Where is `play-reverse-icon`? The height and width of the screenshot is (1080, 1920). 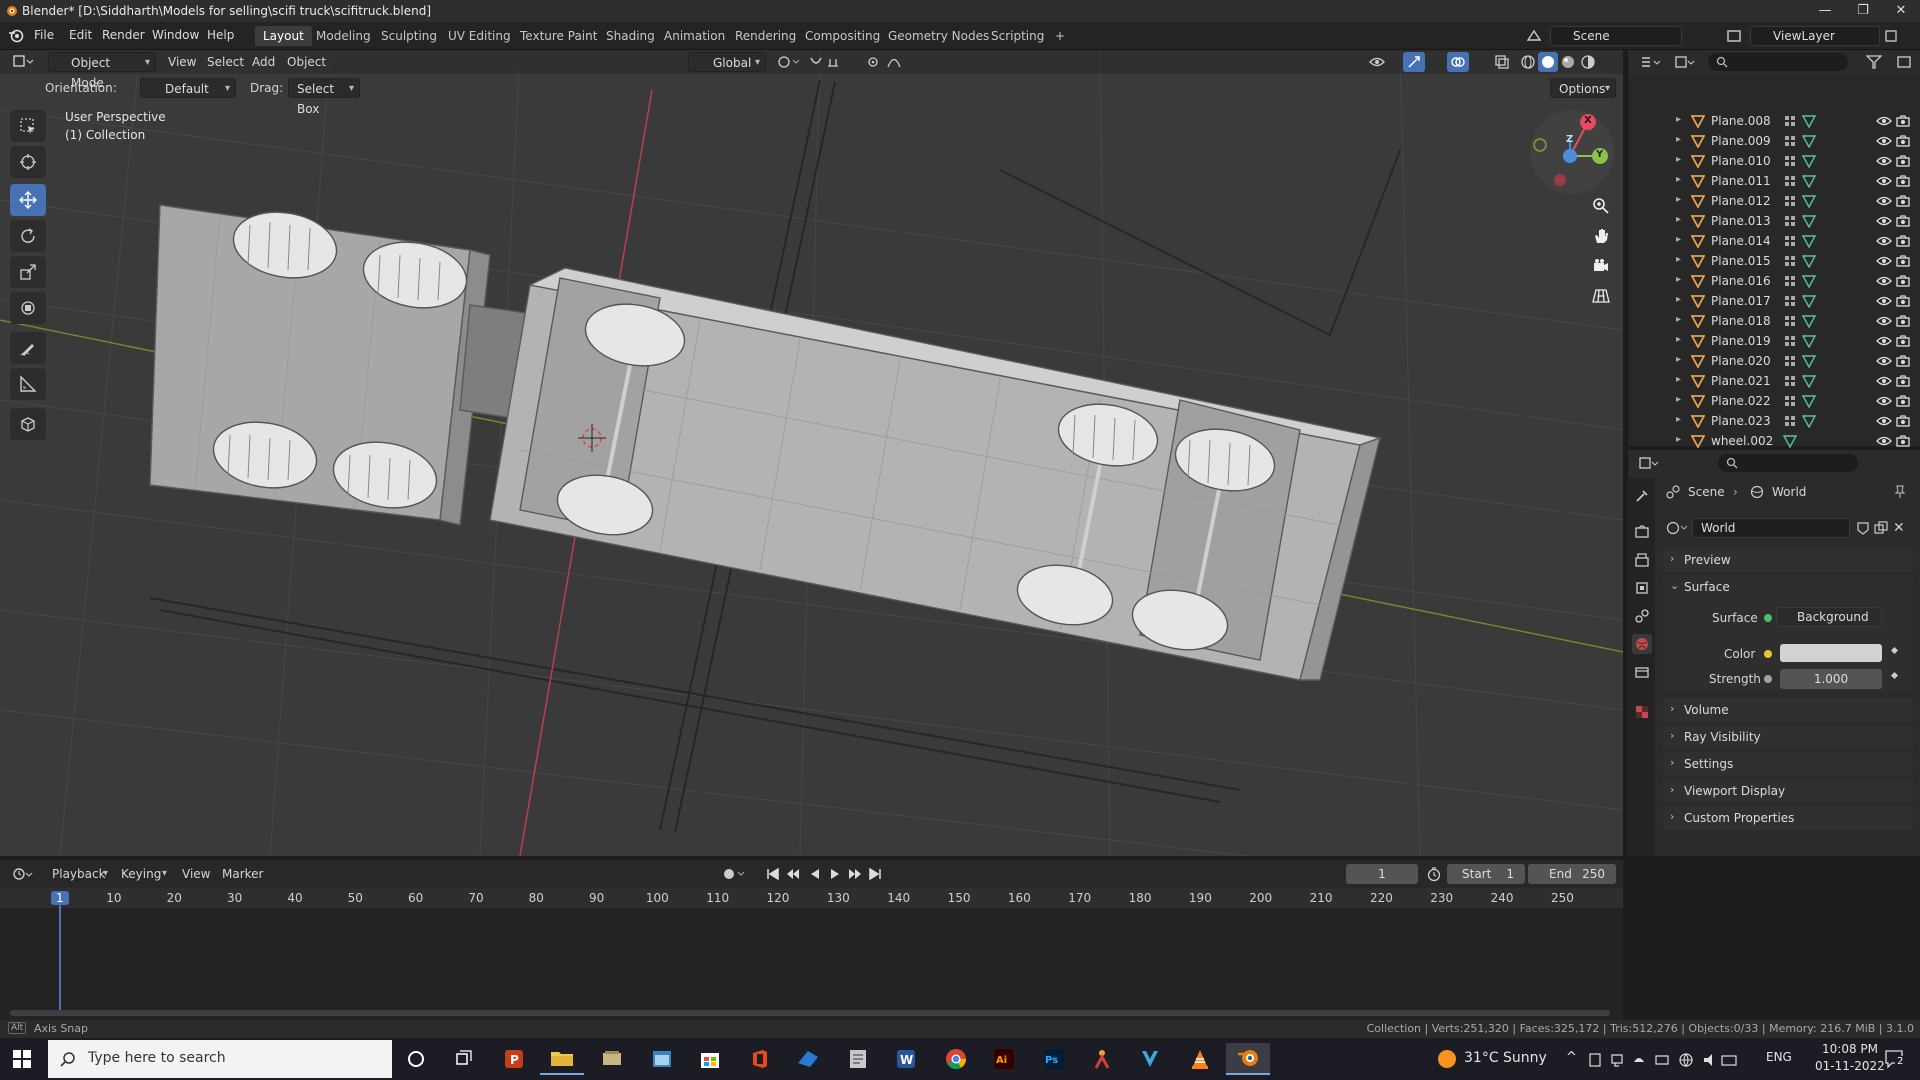 play-reverse-icon is located at coordinates (815, 874).